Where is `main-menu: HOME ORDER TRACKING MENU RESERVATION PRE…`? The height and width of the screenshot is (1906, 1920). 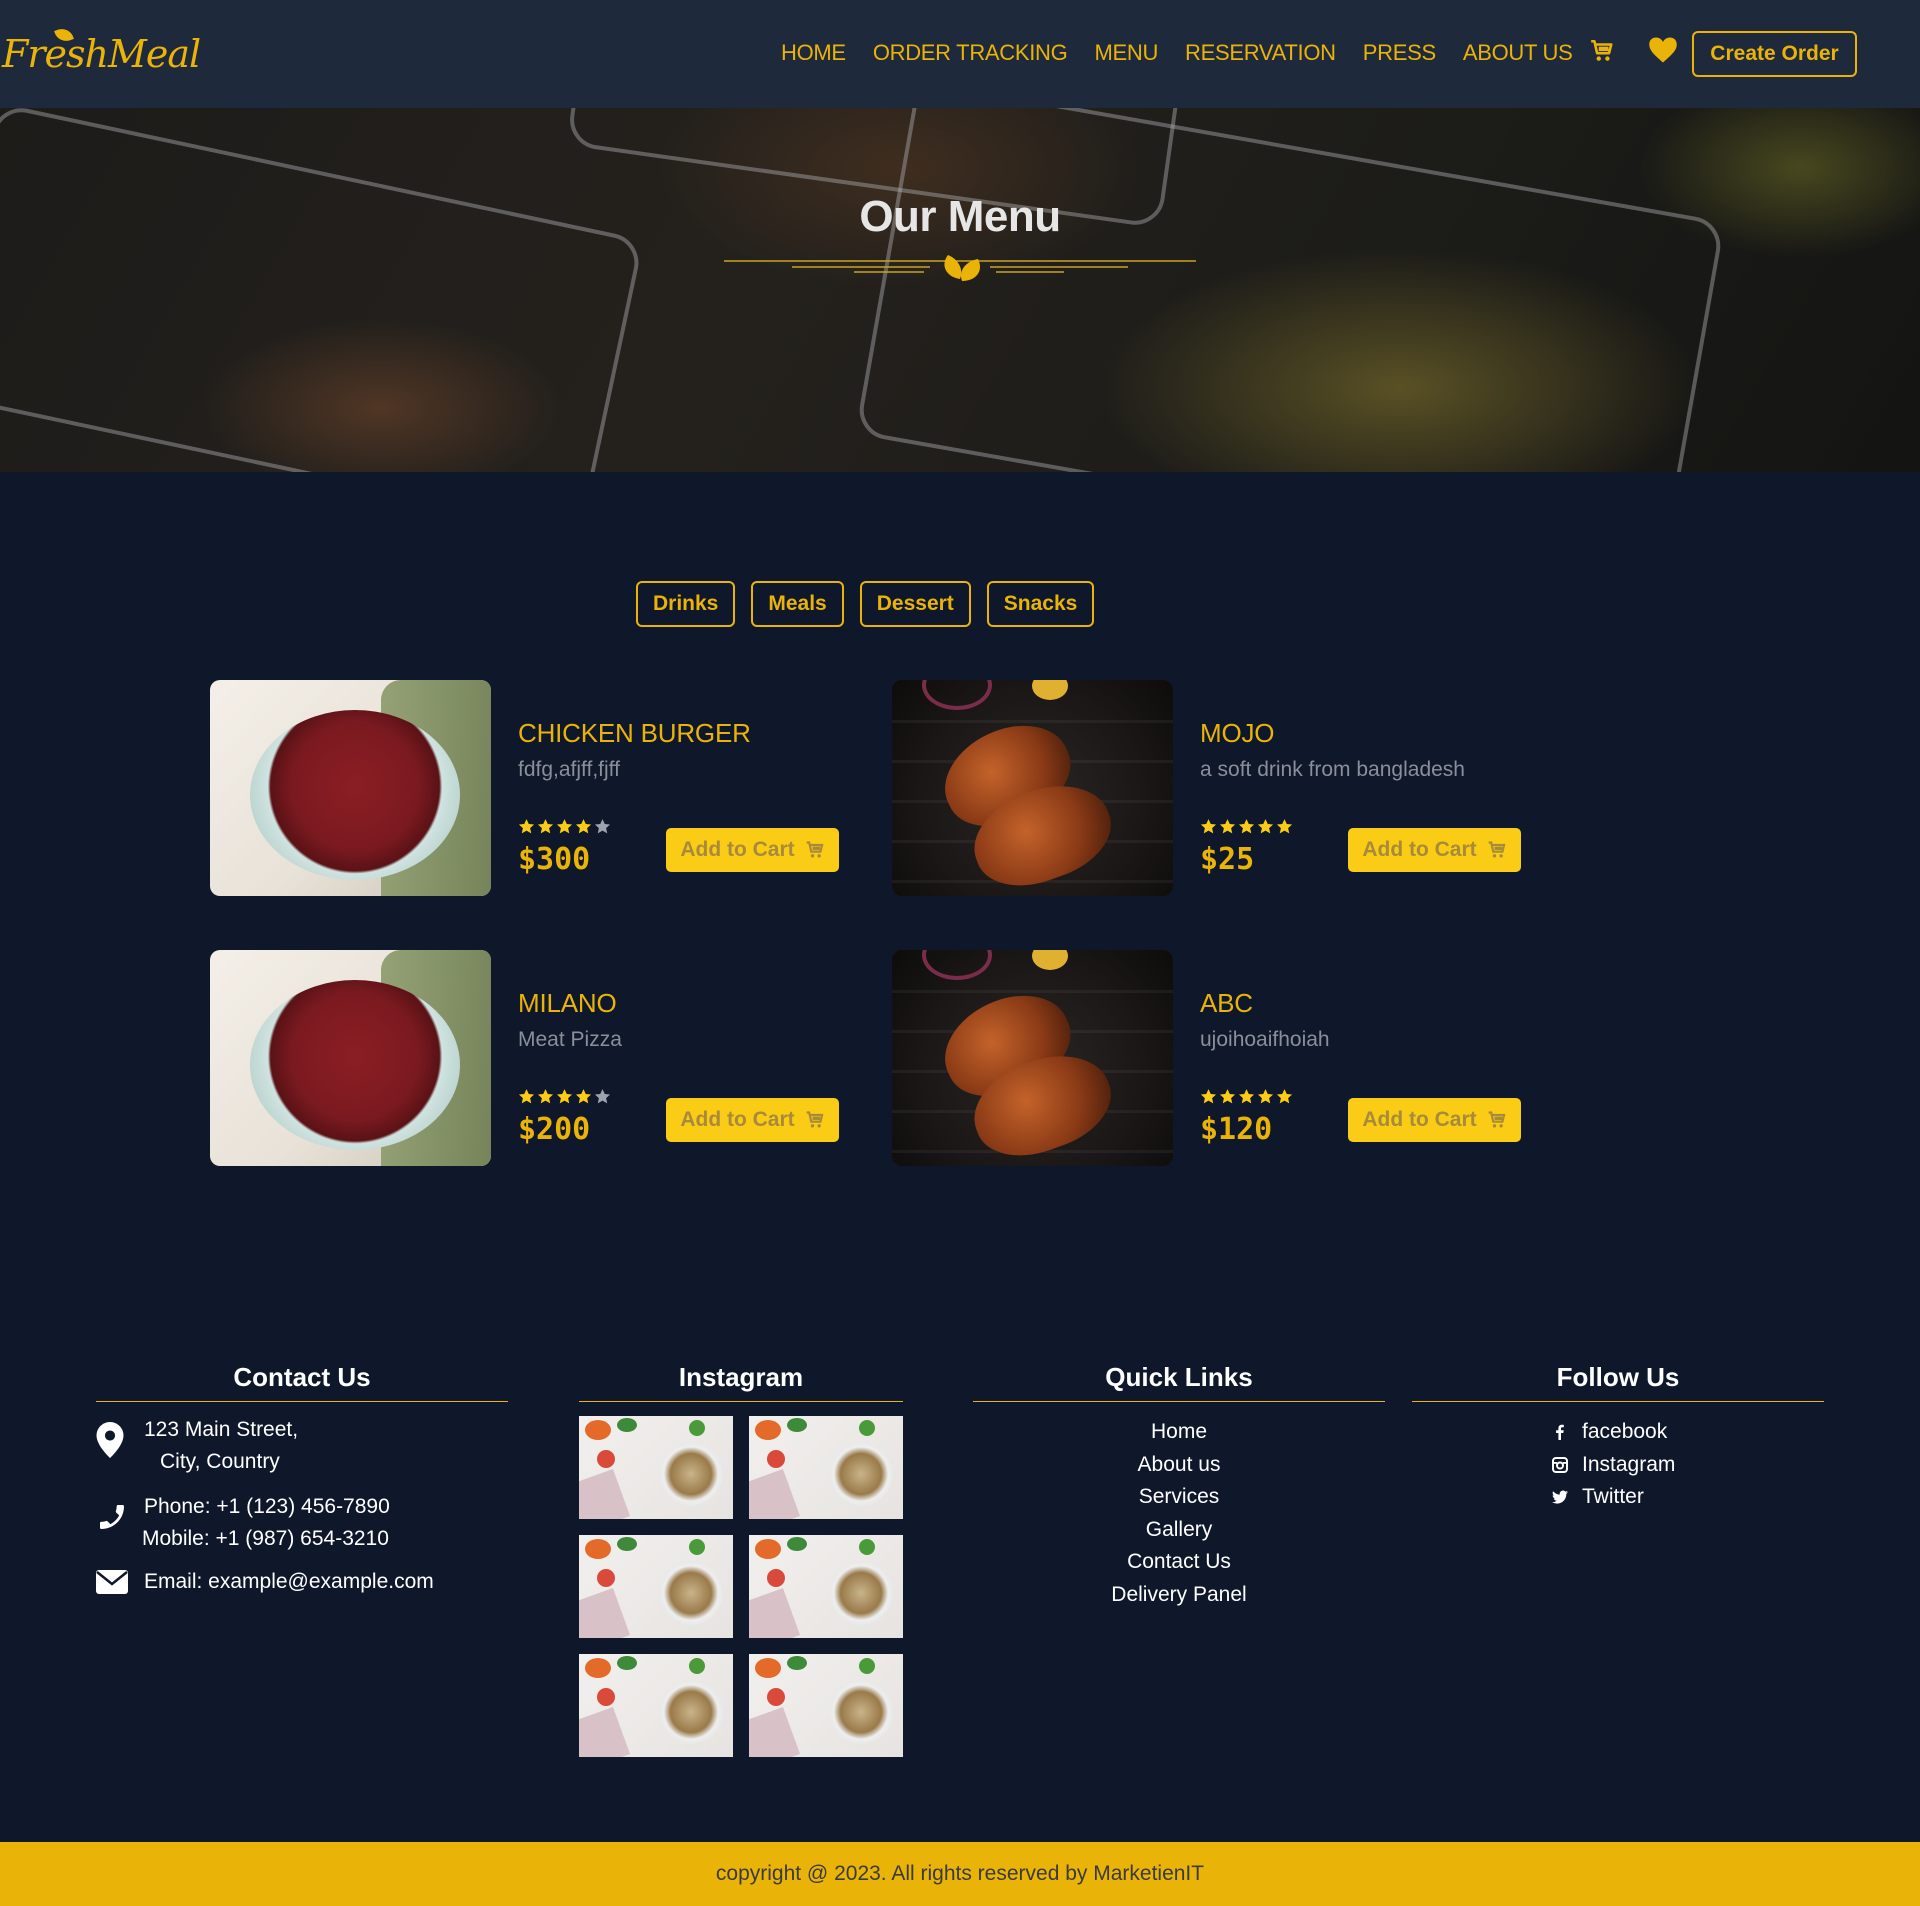 main-menu: HOME ORDER TRACKING MENU RESERVATION PRE… is located at coordinates (1190, 53).